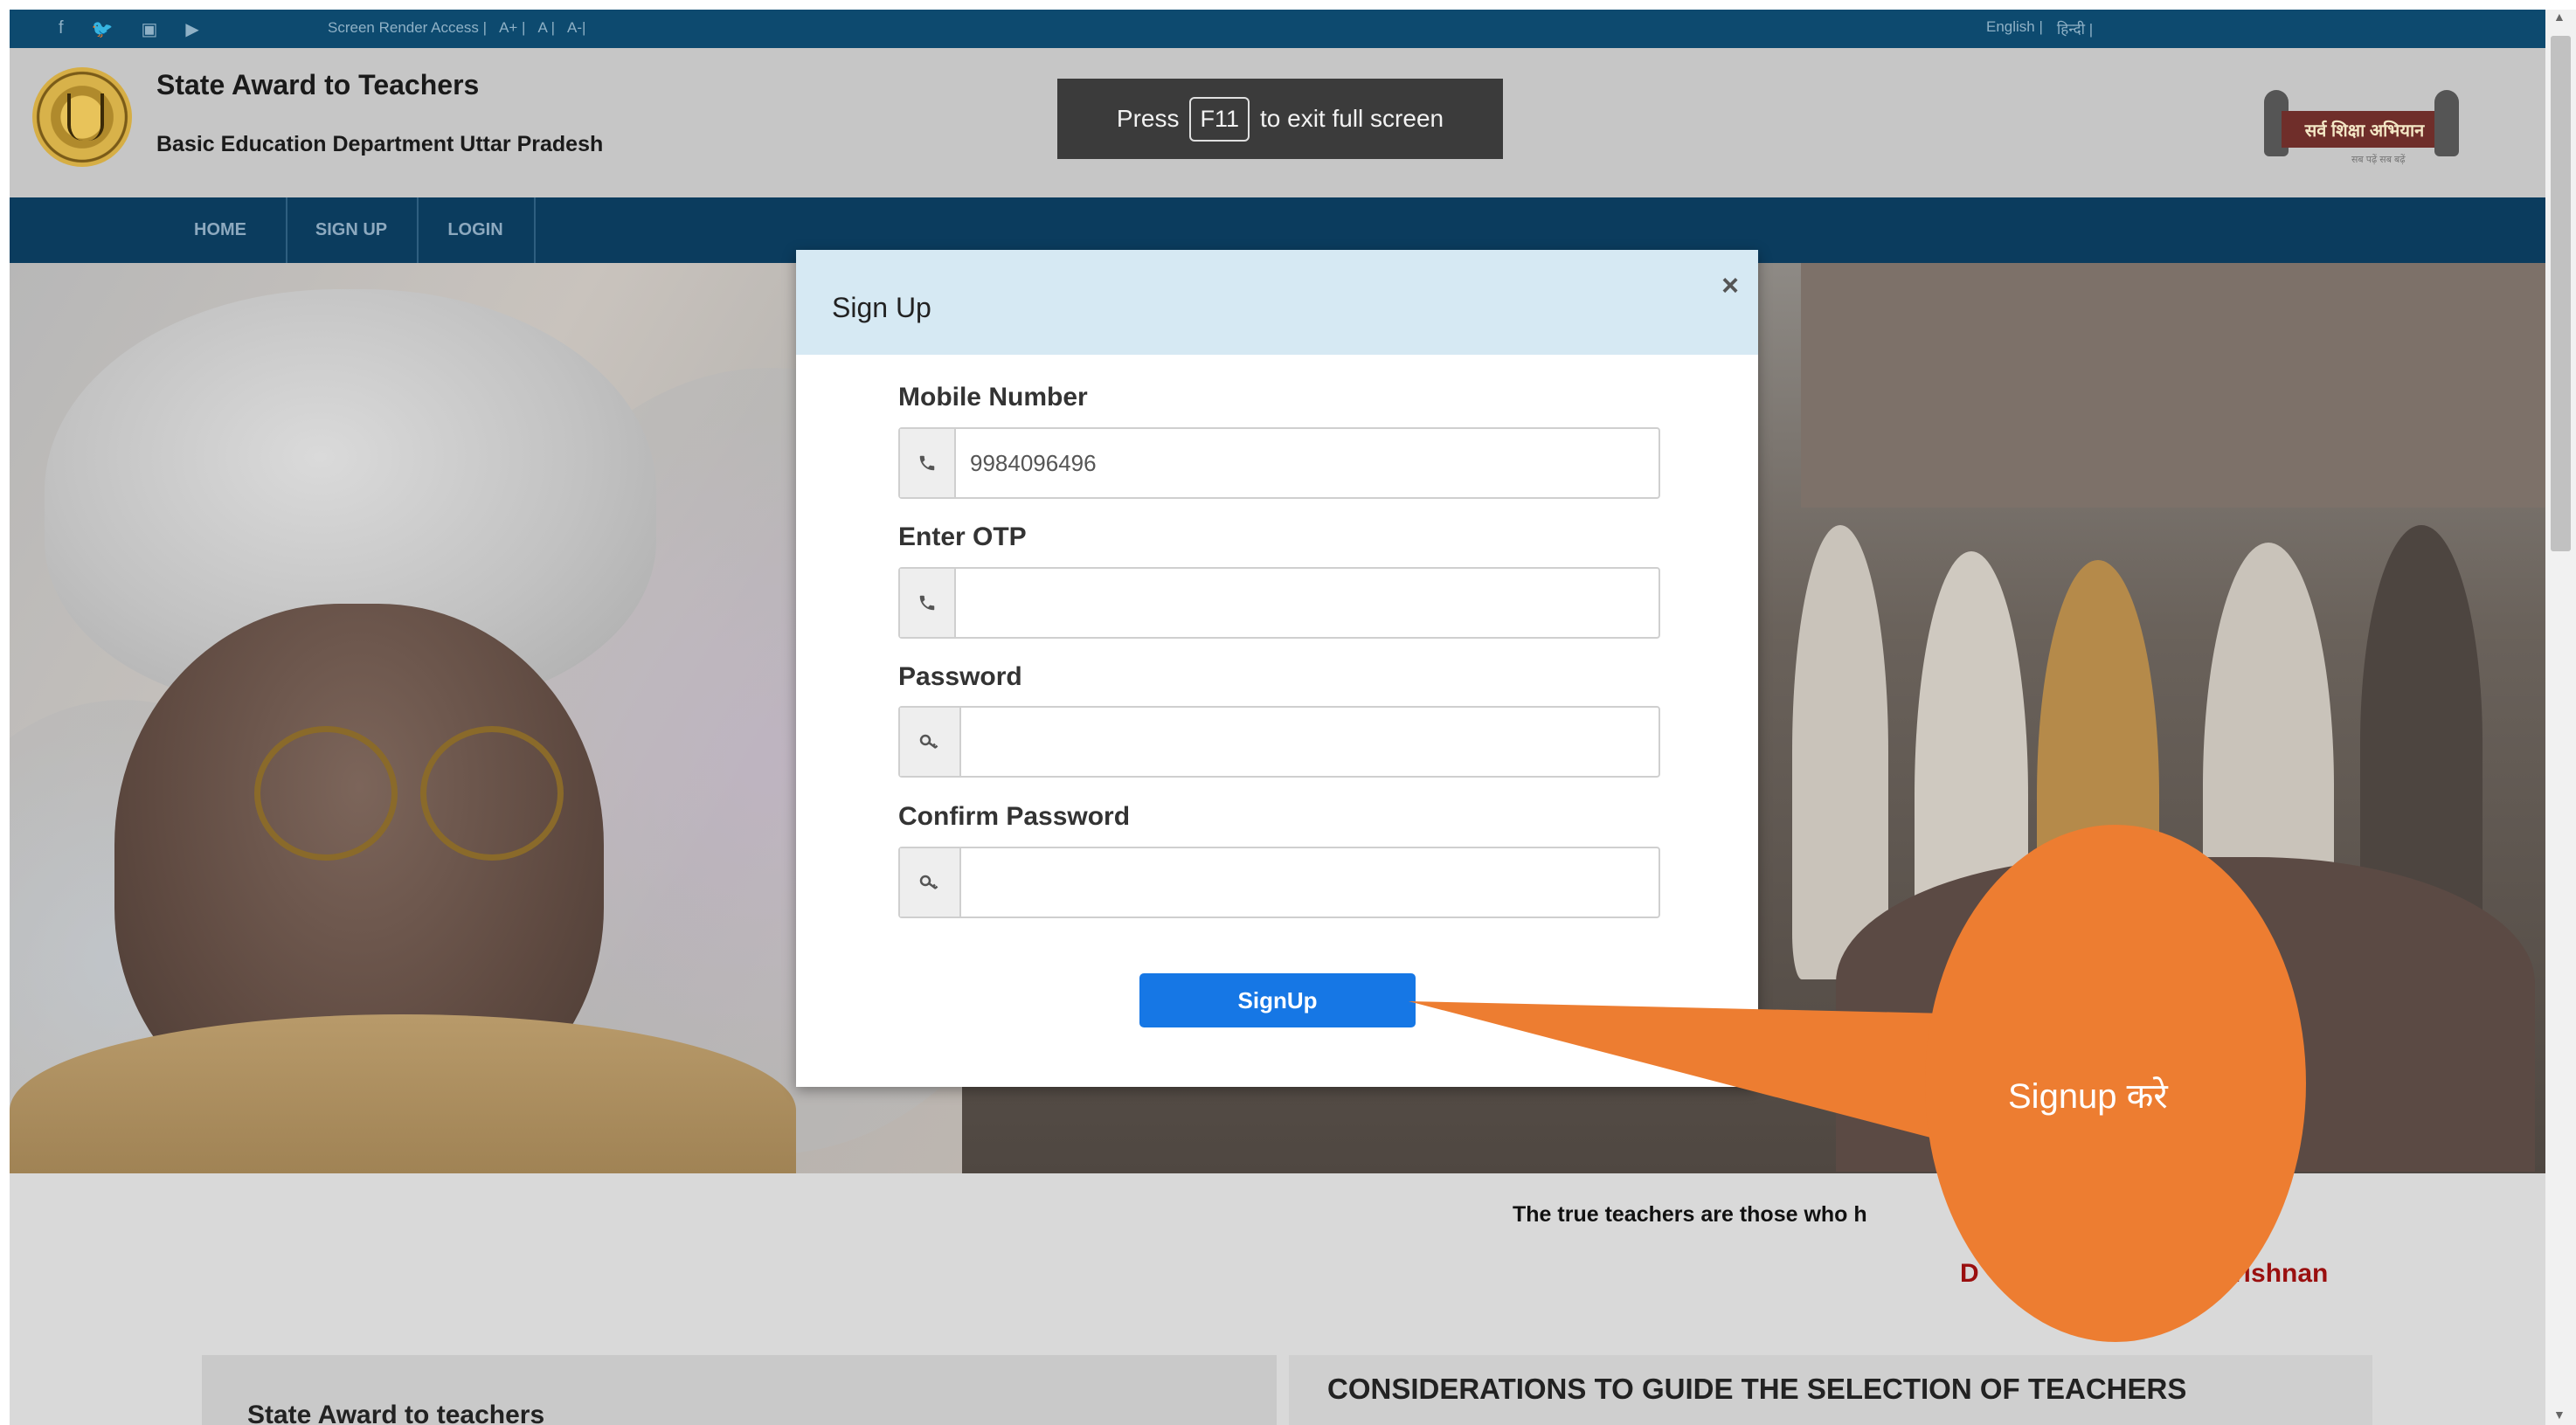  I want to click on page-scrollbar: ▲ ▼, so click(2560, 717).